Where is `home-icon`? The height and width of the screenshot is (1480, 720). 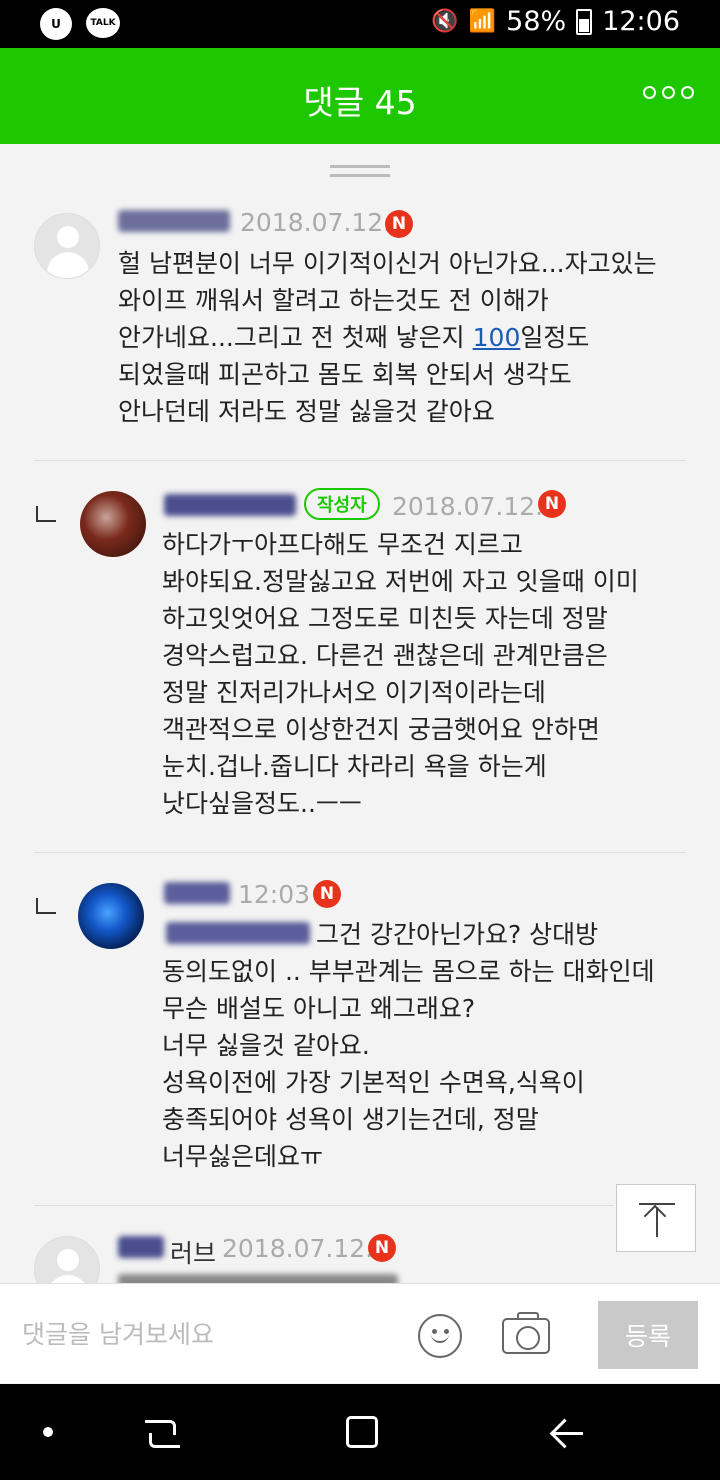
home-icon is located at coordinates (362, 1432).